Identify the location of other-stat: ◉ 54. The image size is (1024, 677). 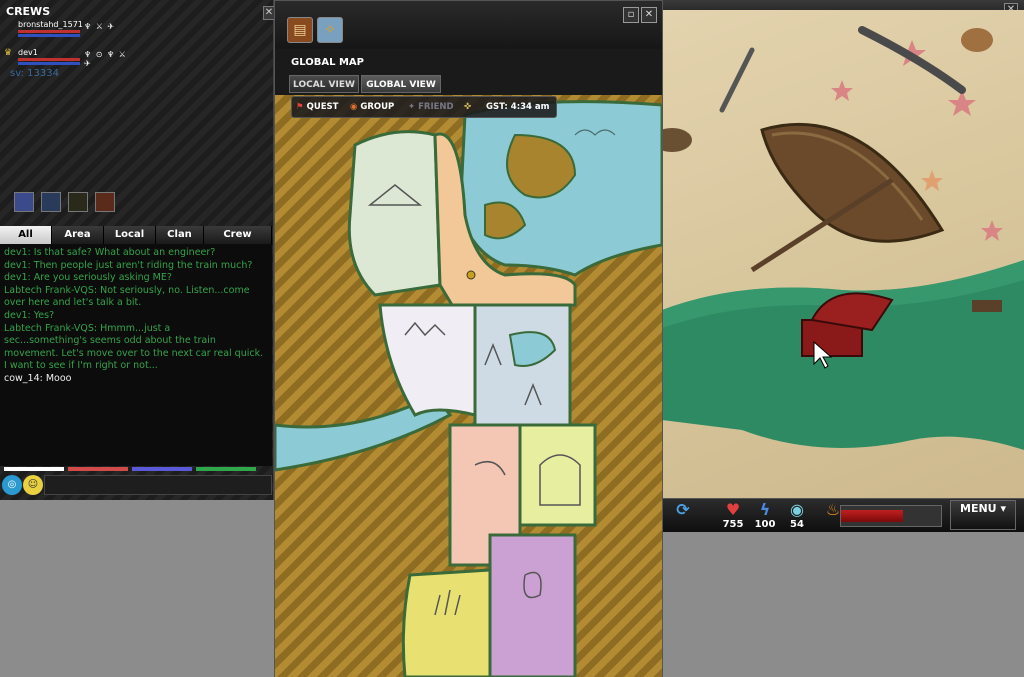
(797, 516).